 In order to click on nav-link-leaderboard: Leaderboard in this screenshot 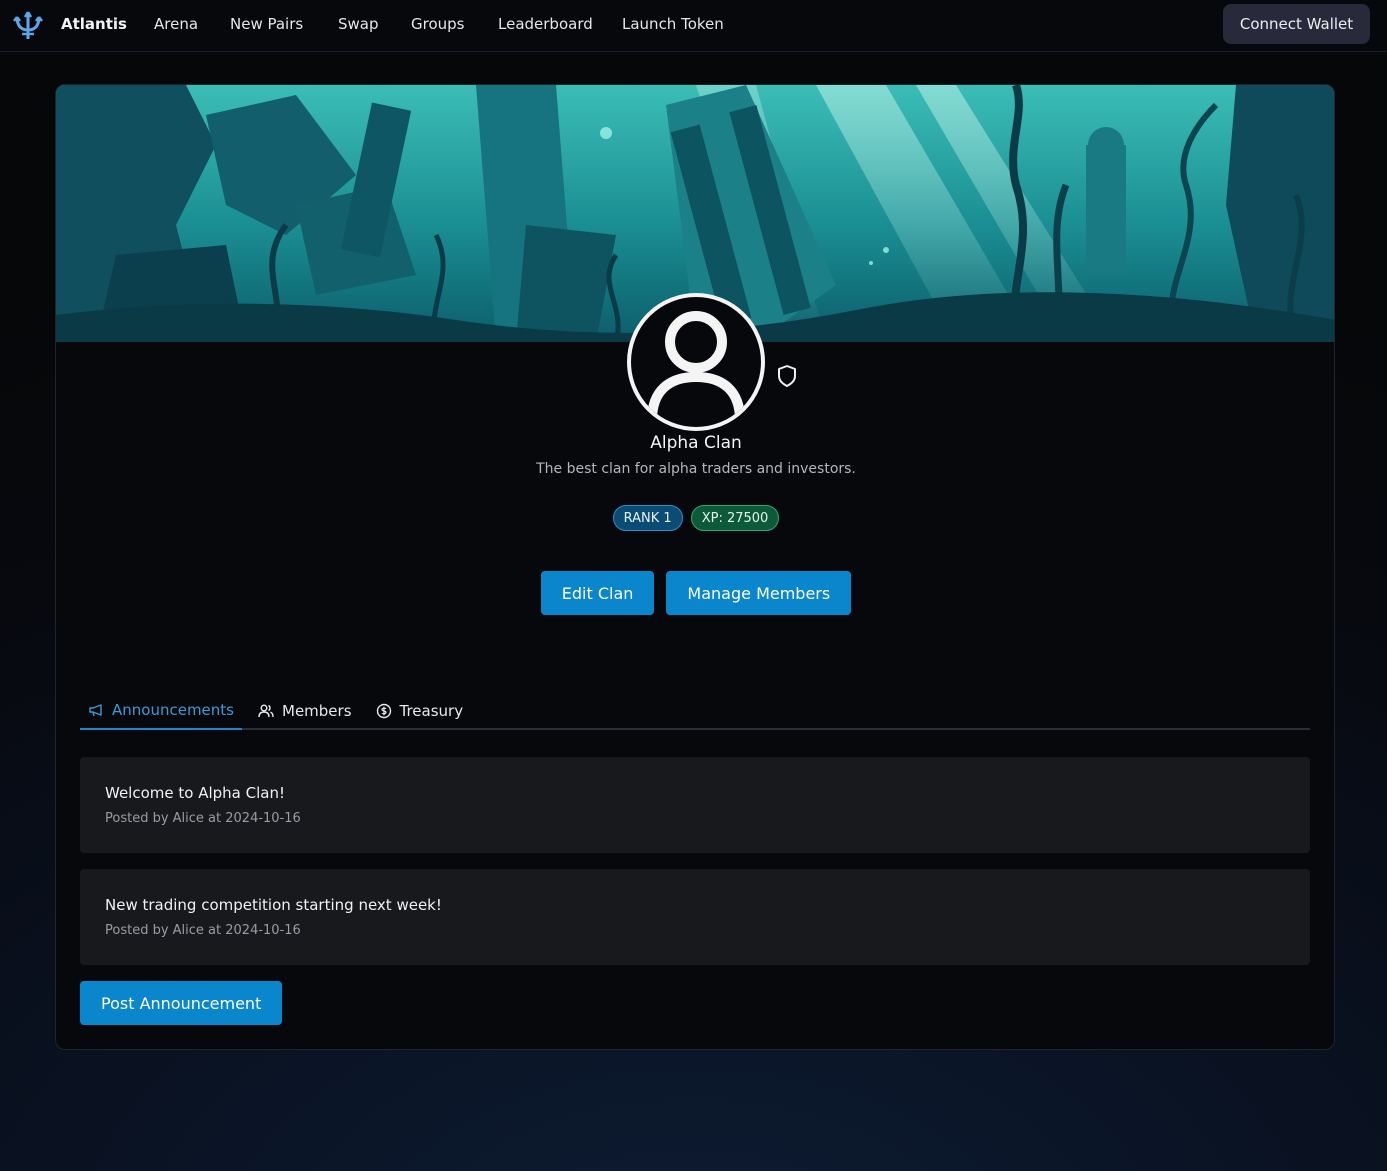, I will do `click(545, 24)`.